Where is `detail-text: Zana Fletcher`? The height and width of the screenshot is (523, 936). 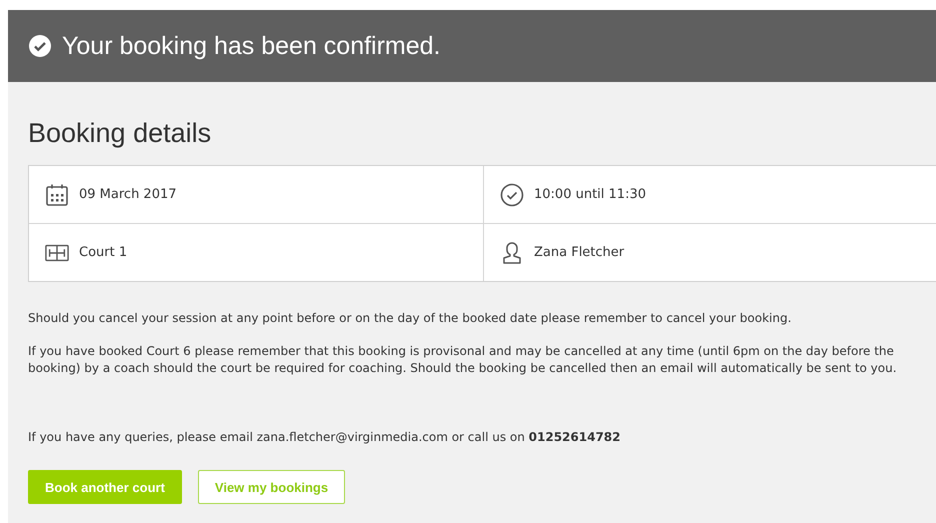 detail-text: Zana Fletcher is located at coordinates (579, 252).